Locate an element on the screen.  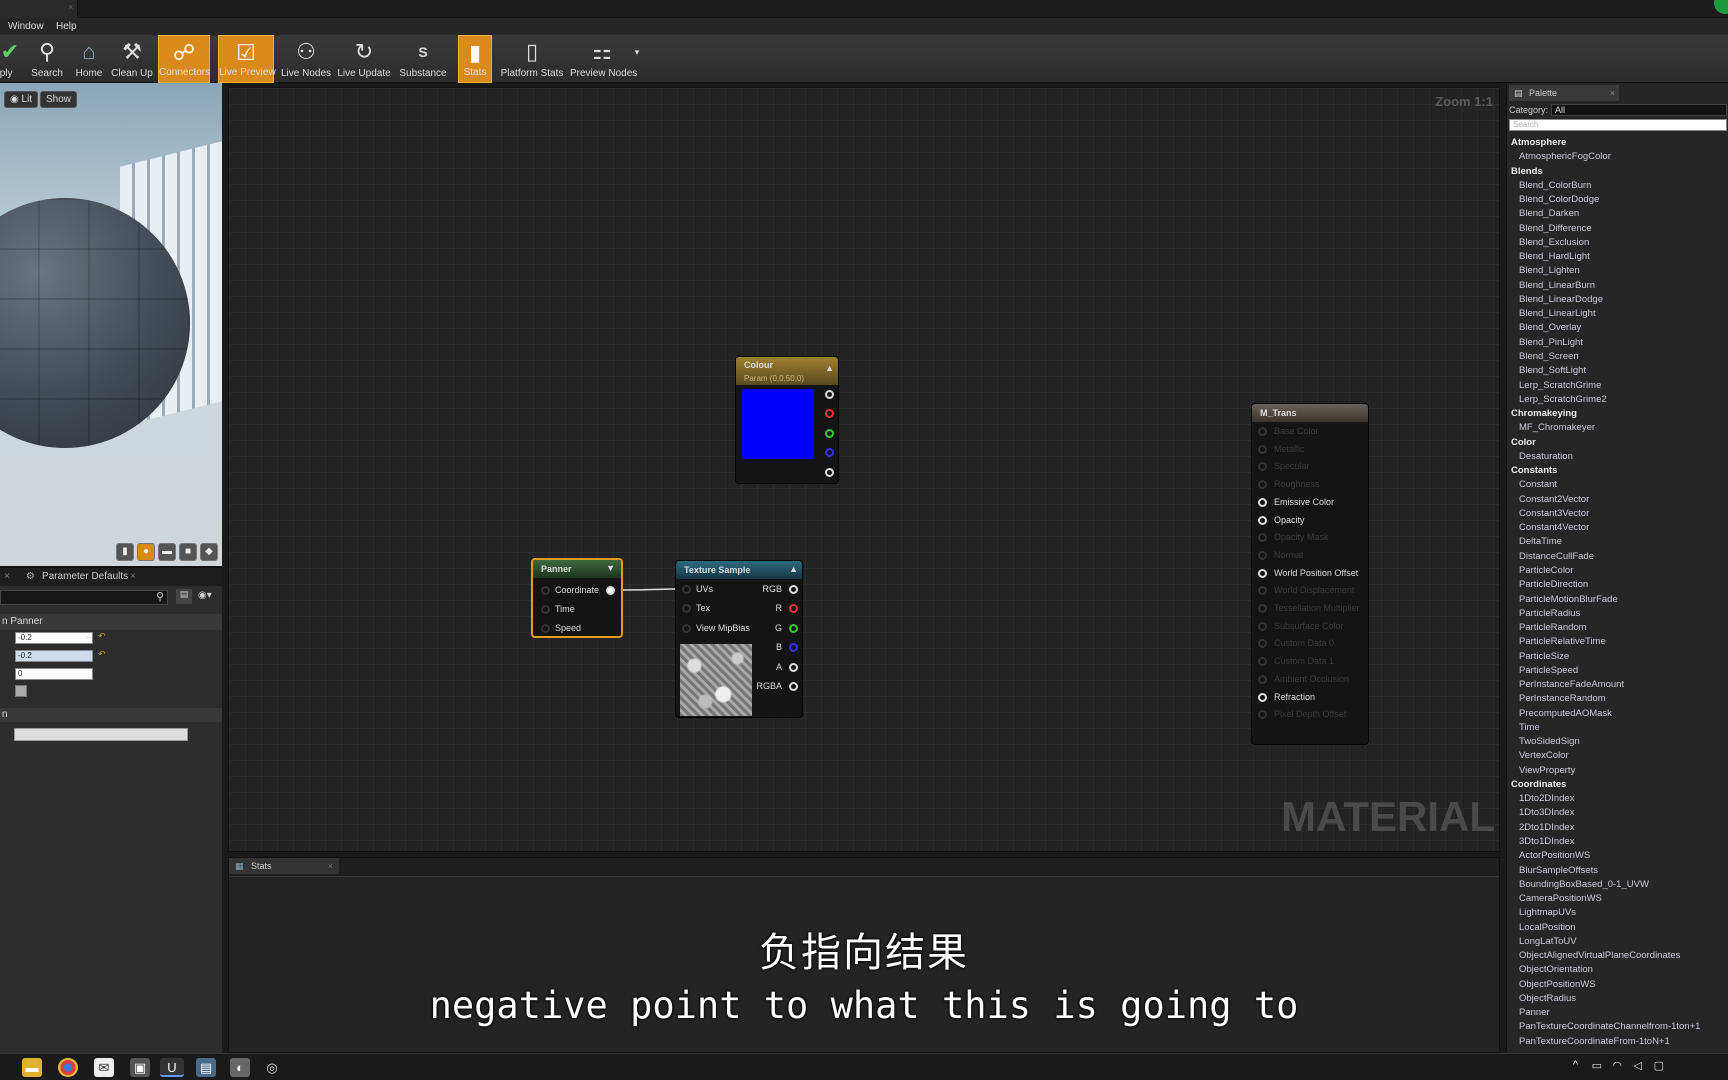
palette-item: 2Dto1DIndex is located at coordinates (1617, 828).